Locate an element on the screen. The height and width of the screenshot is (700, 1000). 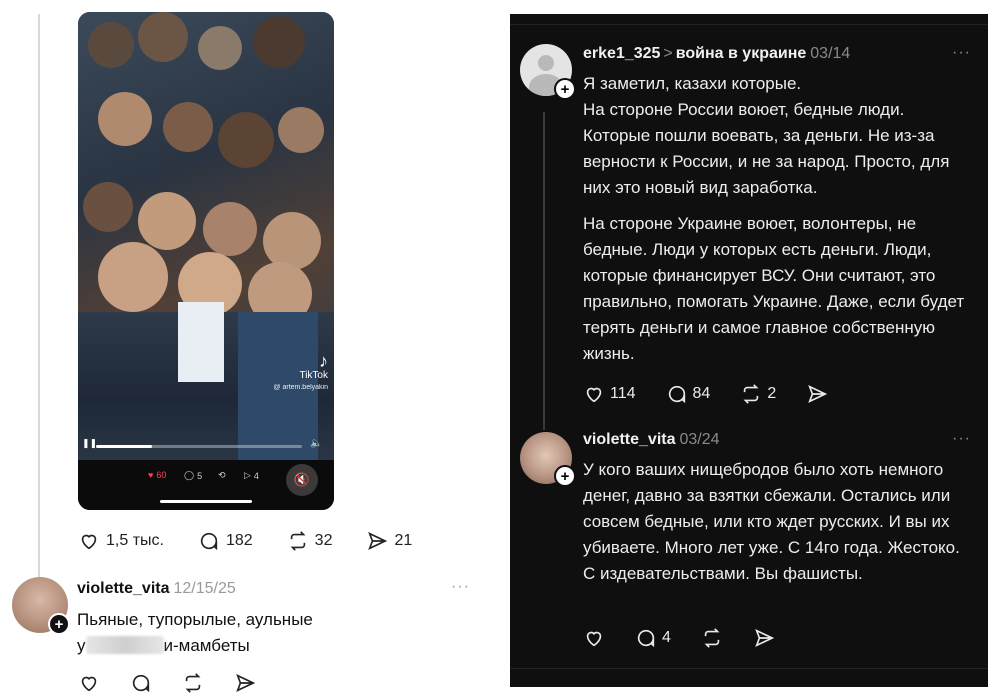
post-author: erke1_325 is located at coordinates (621, 53).